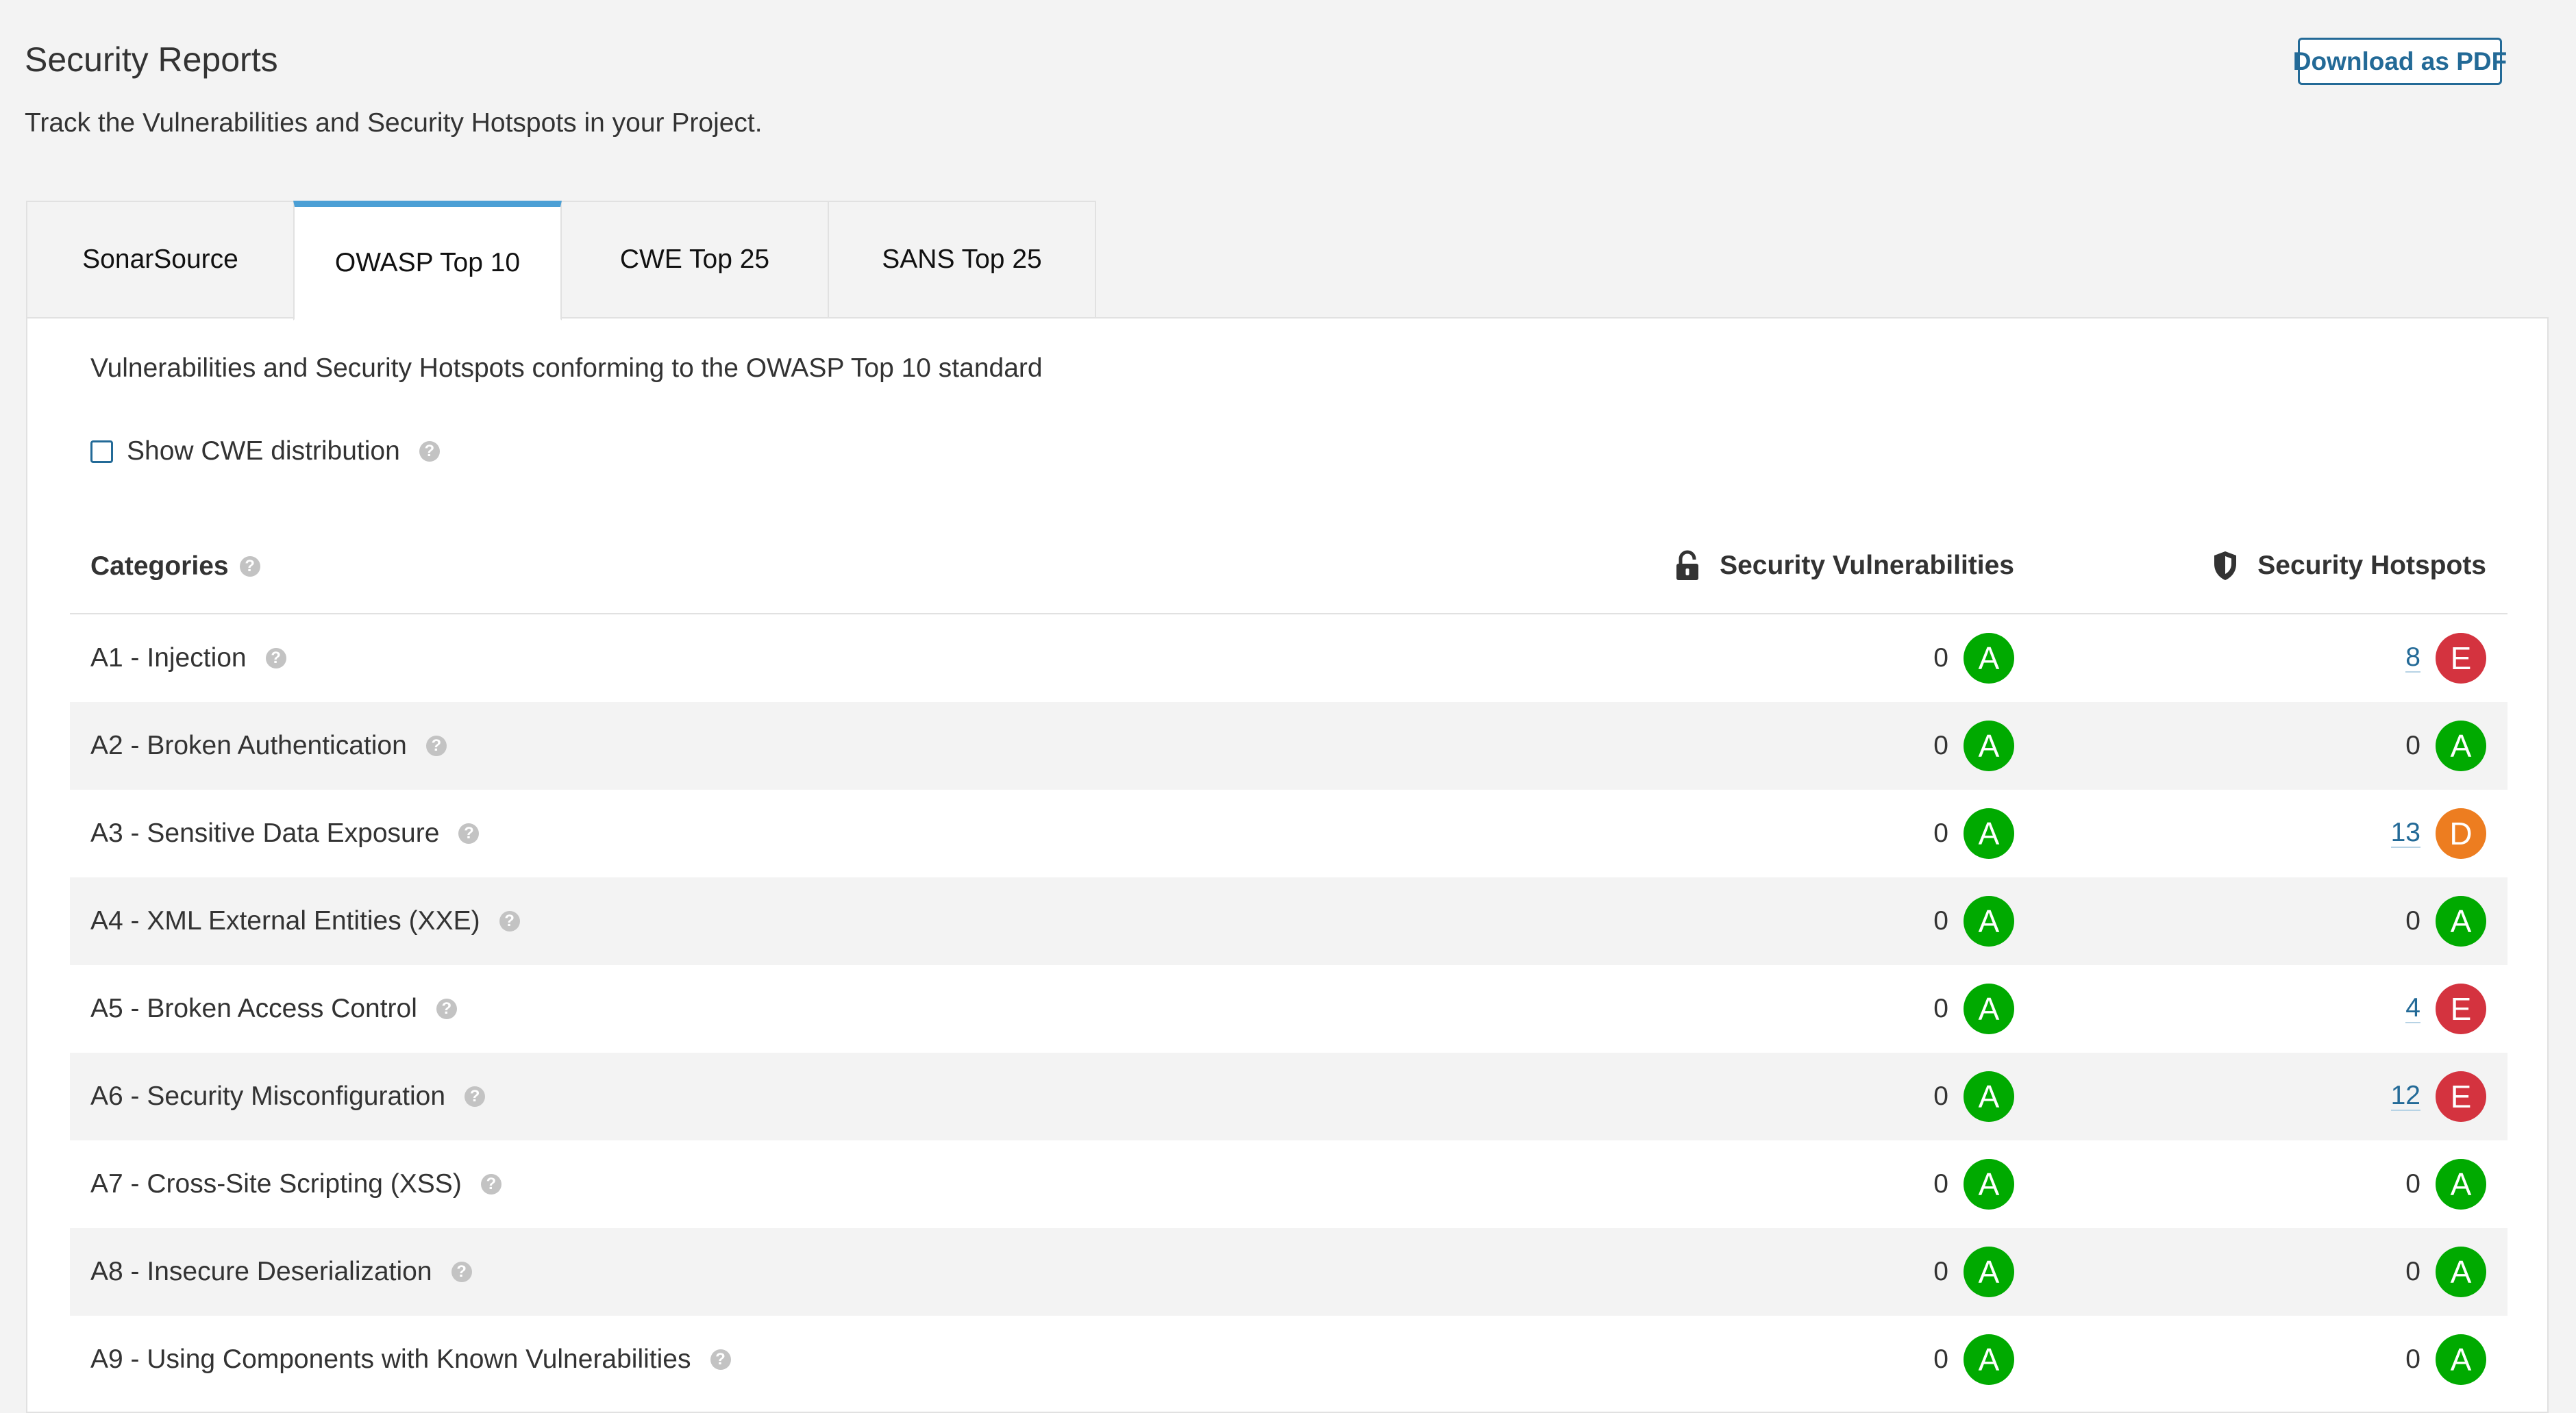 This screenshot has width=2576, height=1413. I want to click on hotspots-count-link: 8, so click(2412, 658).